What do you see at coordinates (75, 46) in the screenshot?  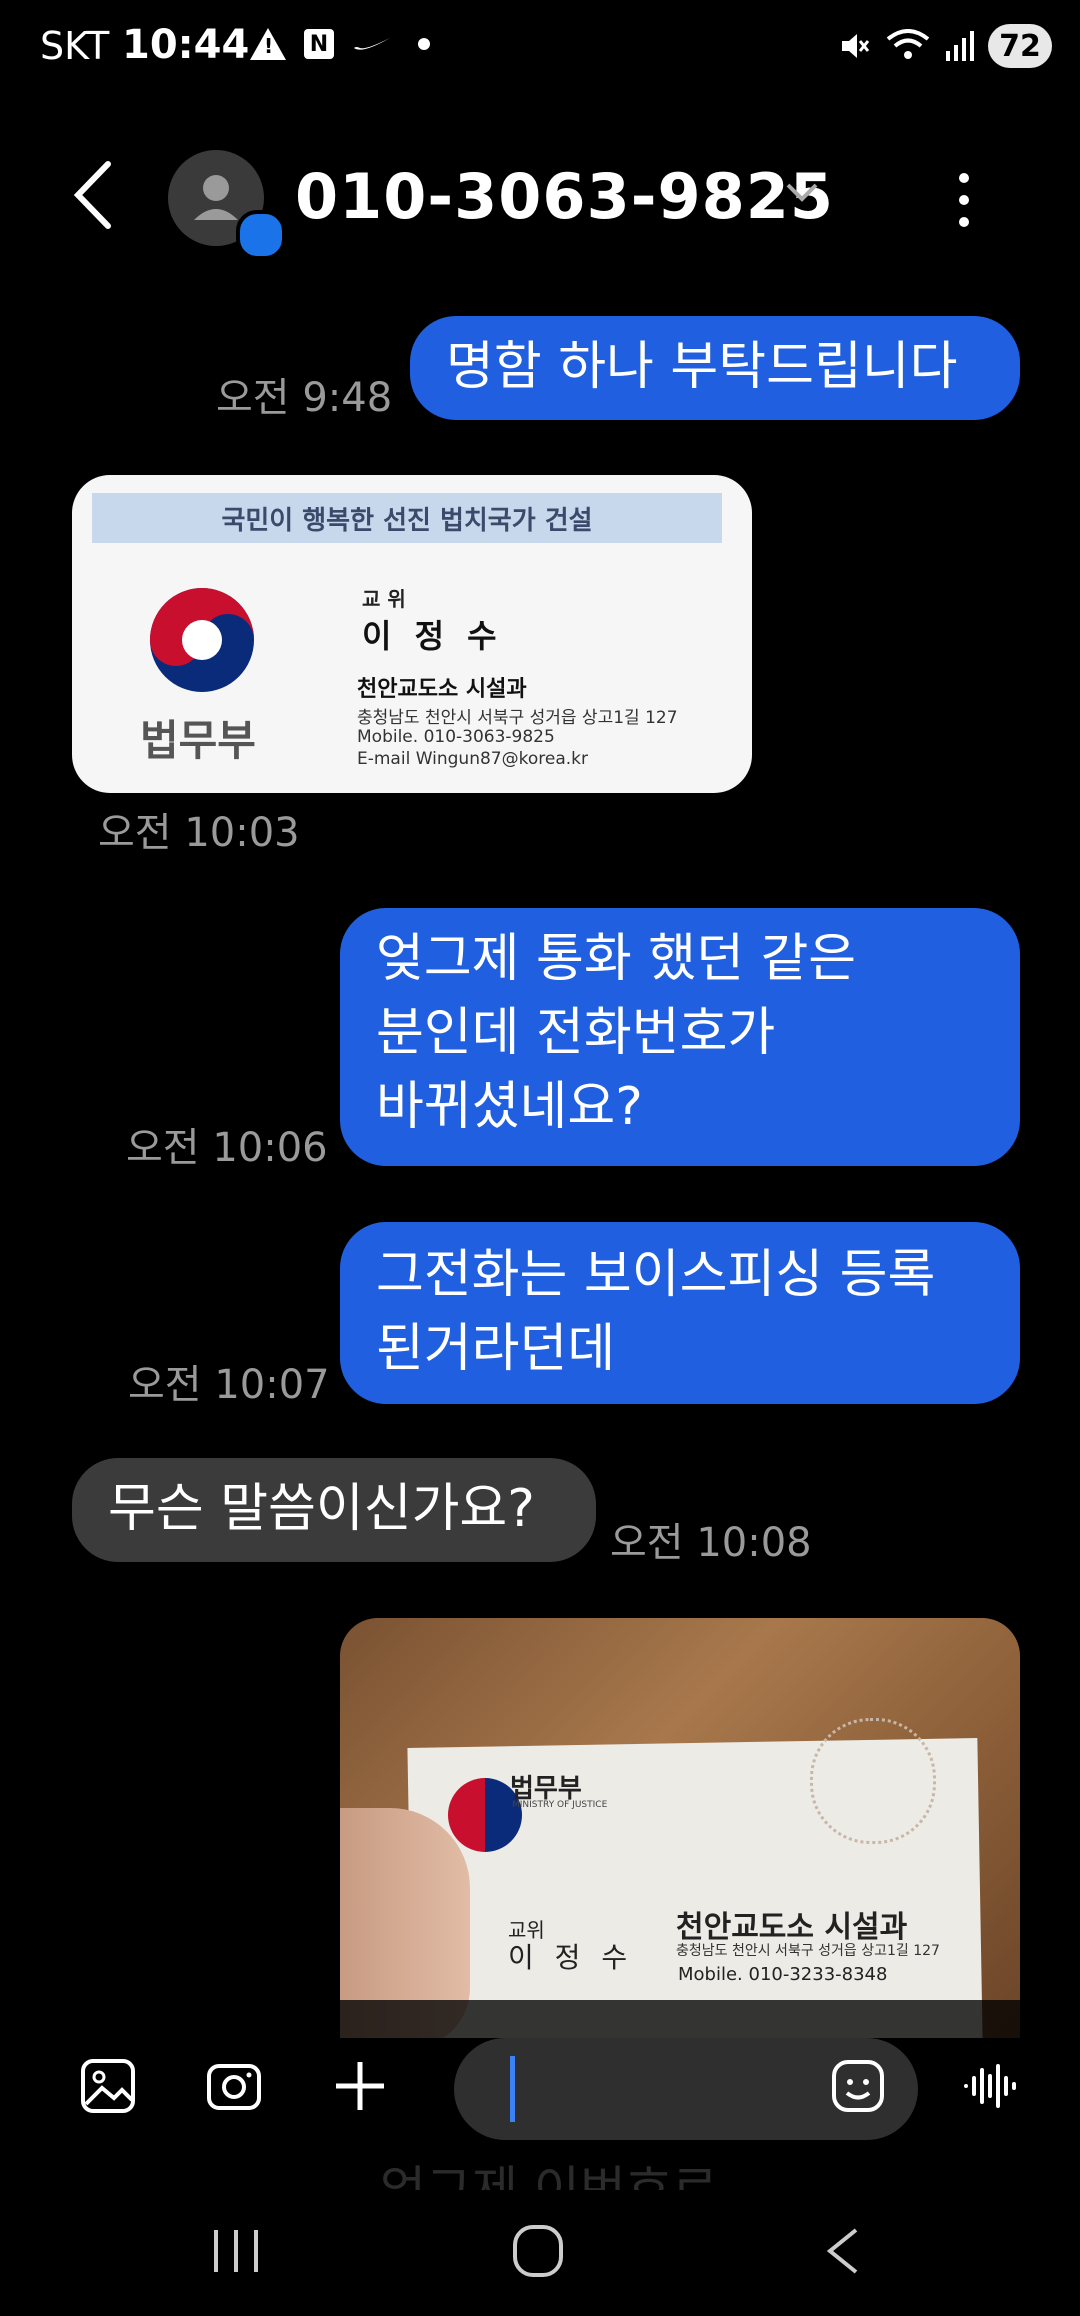 I see `carrier-label: SKT` at bounding box center [75, 46].